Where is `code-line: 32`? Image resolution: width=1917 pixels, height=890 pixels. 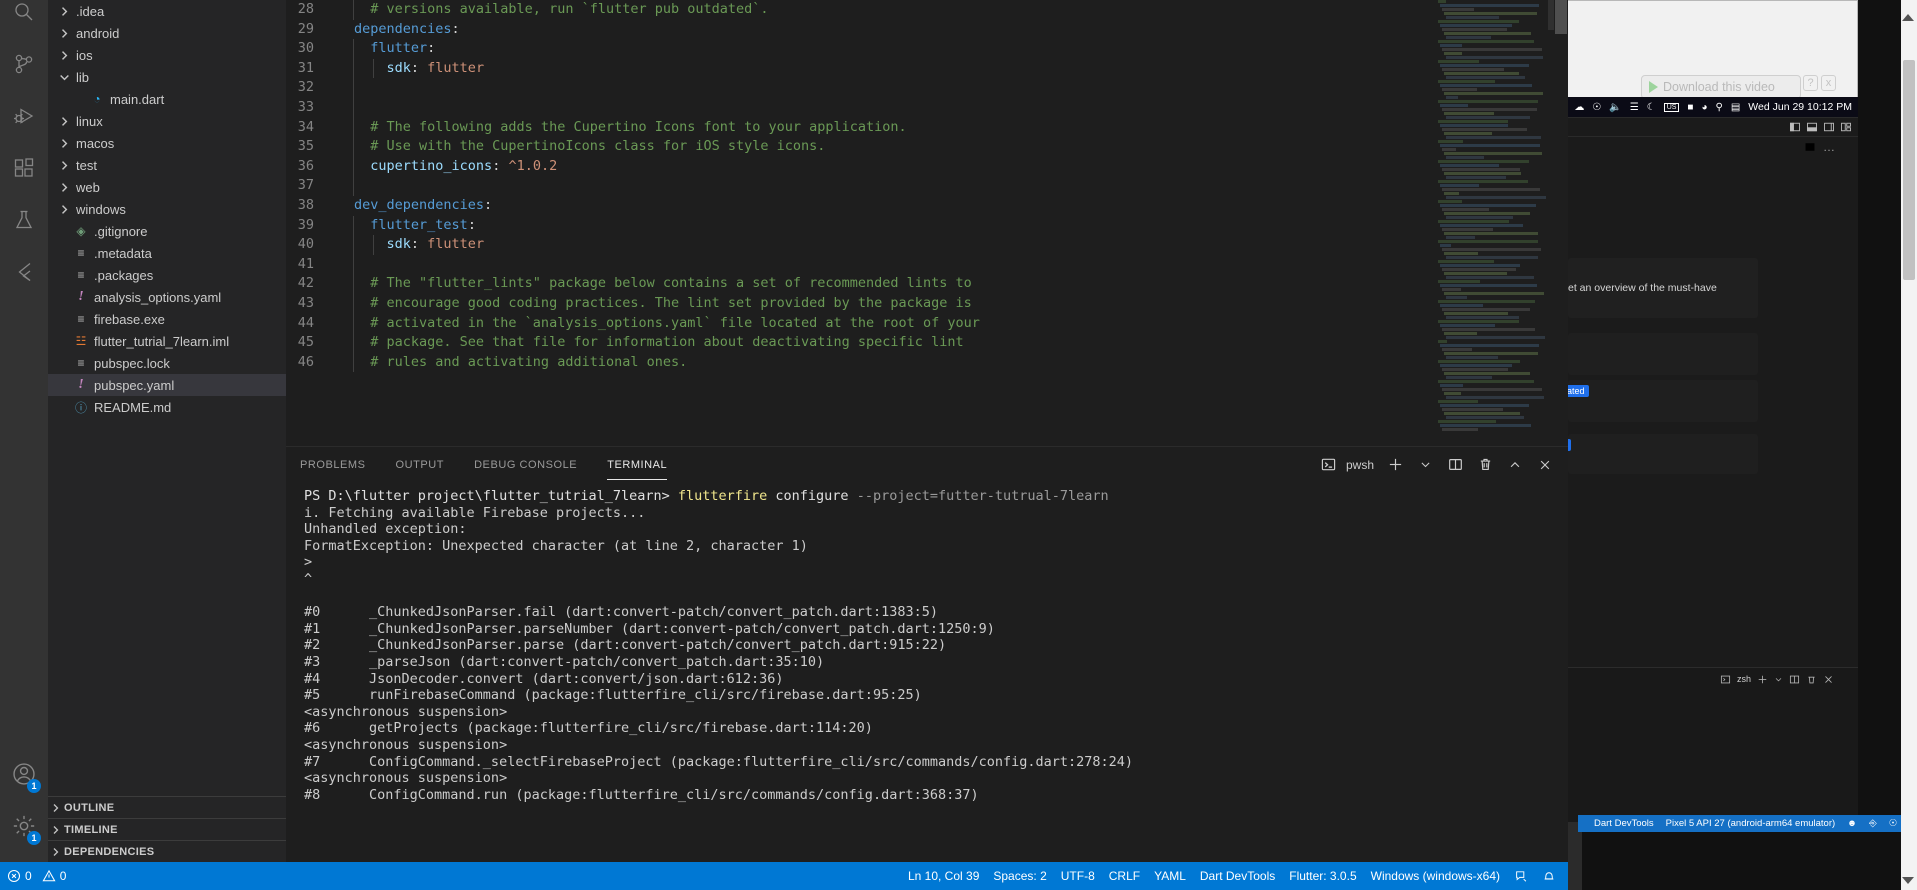
code-line: 32 is located at coordinates (927, 88).